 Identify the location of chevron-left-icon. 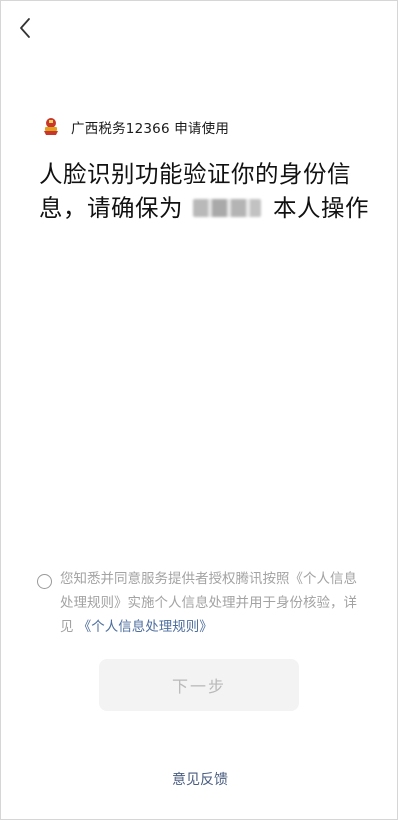
(25, 28).